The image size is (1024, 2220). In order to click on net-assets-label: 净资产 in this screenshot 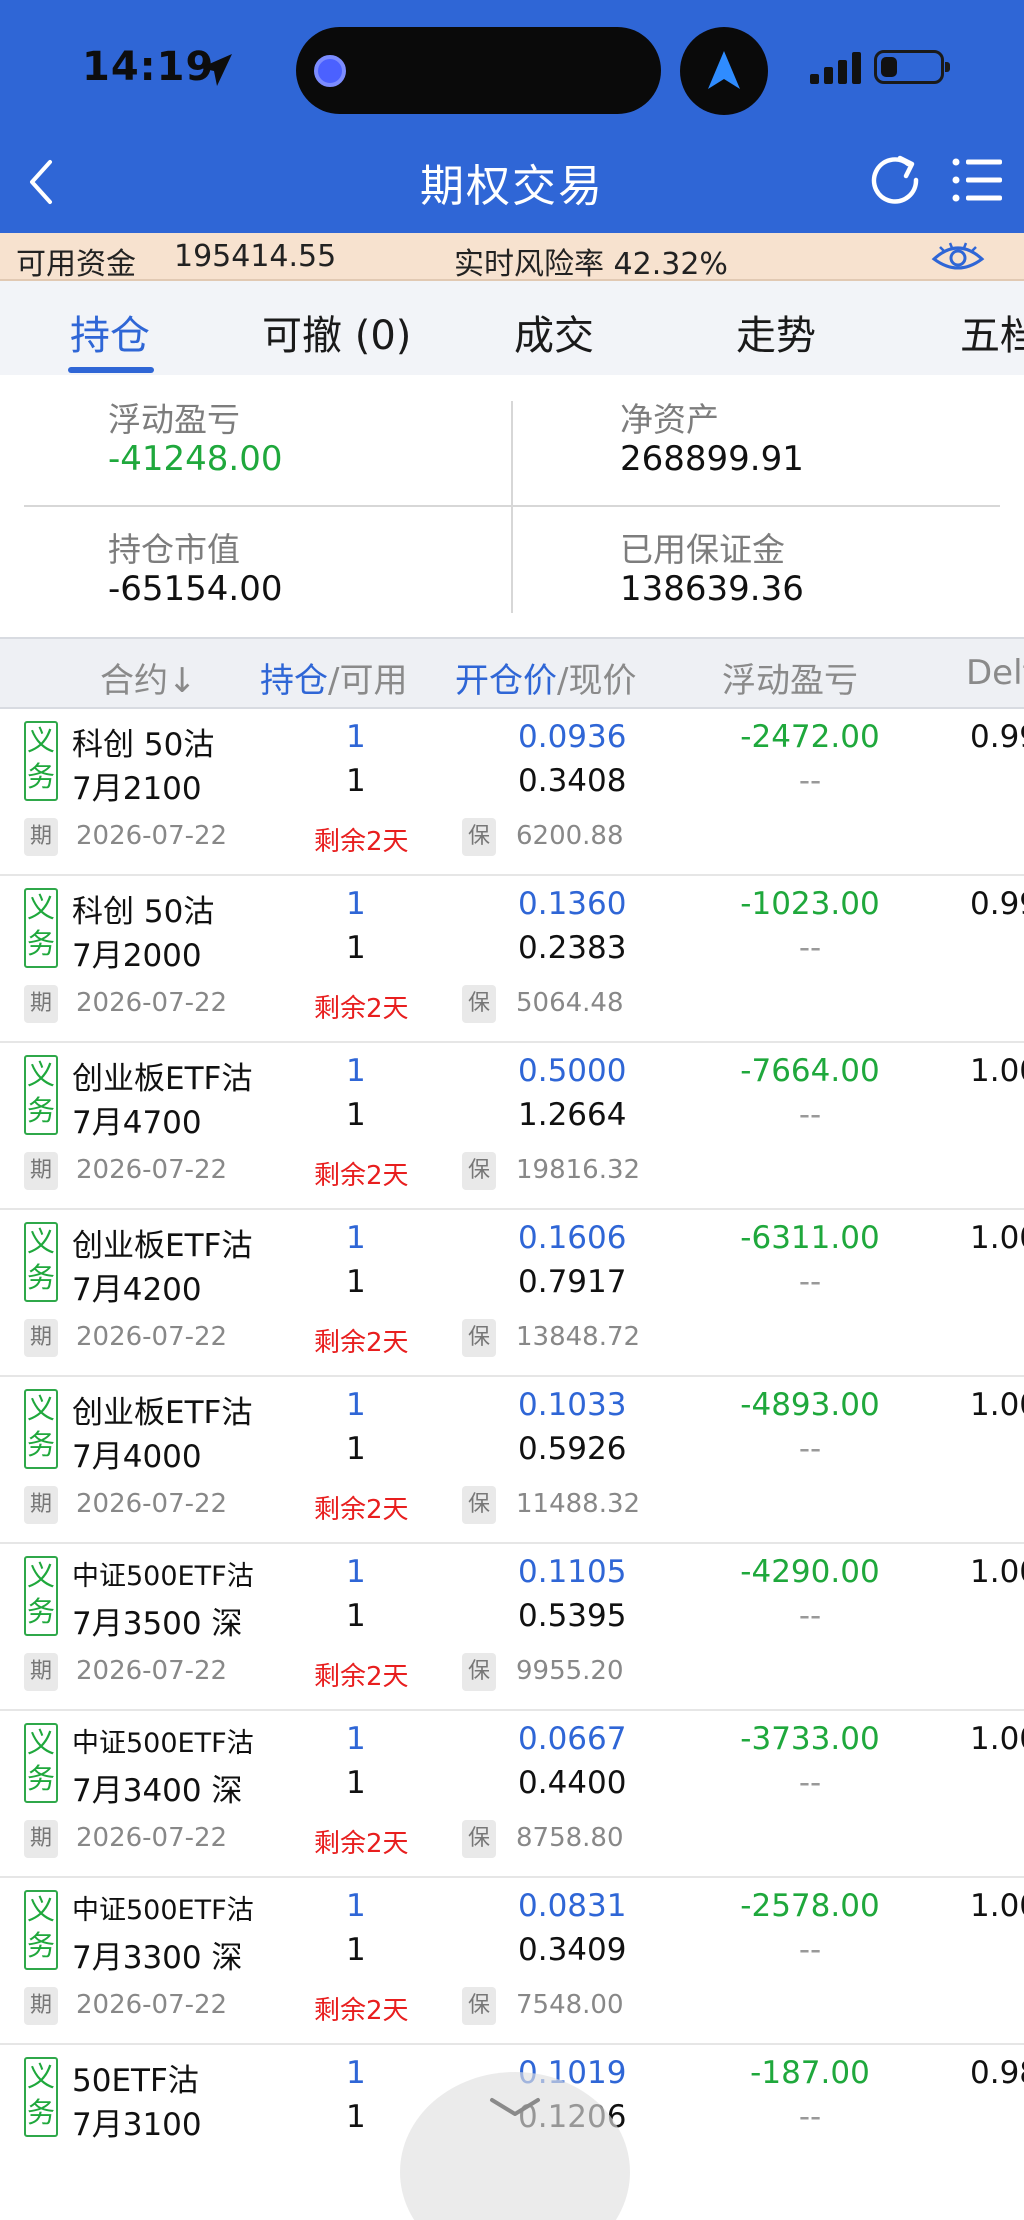, I will do `click(669, 419)`.